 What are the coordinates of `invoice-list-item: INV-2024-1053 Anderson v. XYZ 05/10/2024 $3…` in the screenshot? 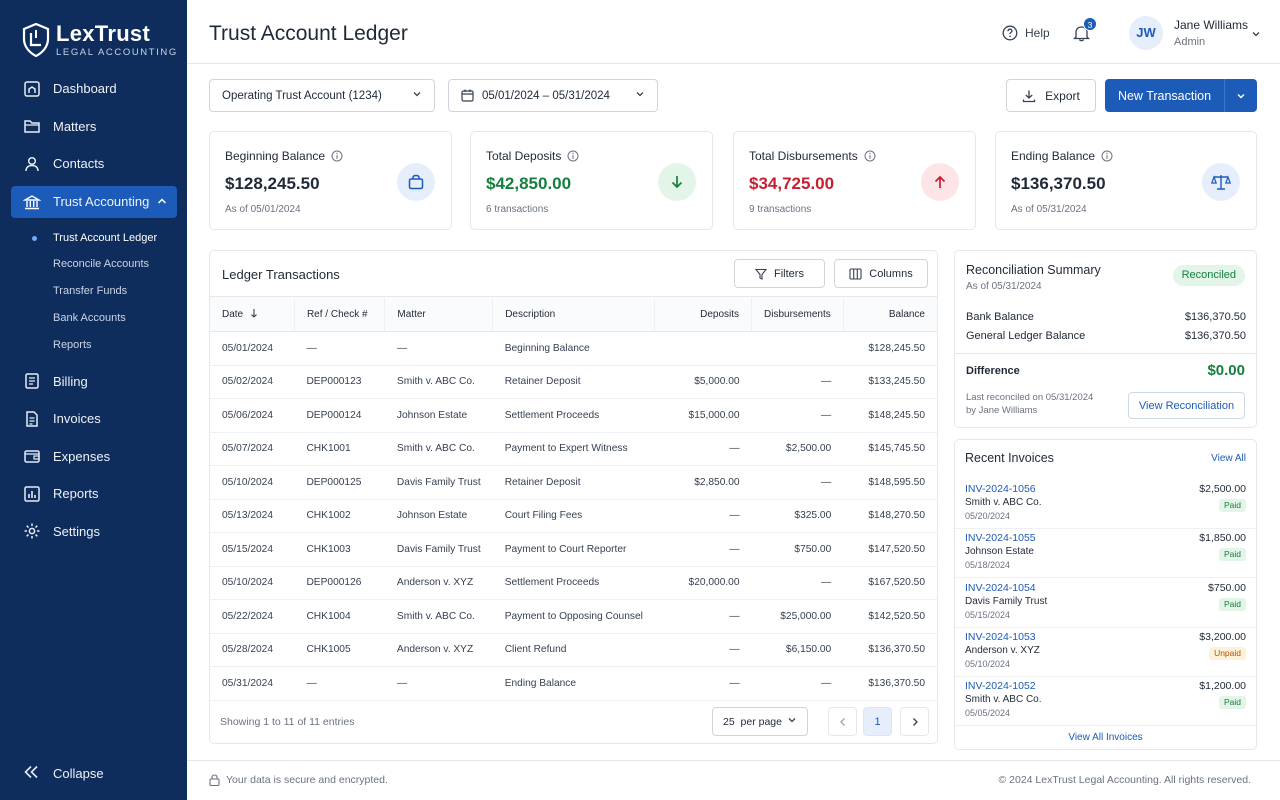 It's located at (1105, 652).